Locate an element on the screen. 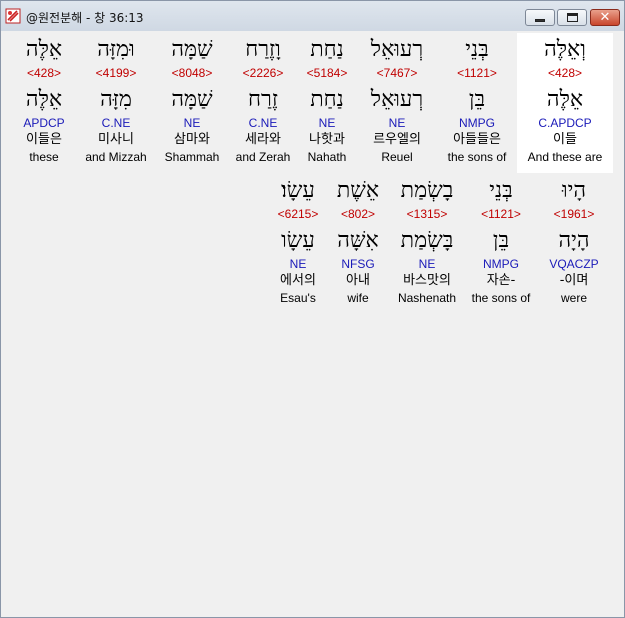 The height and width of the screenshot is (618, 625). window-title: @원전분해 - 창 36:13 is located at coordinates (85, 18).